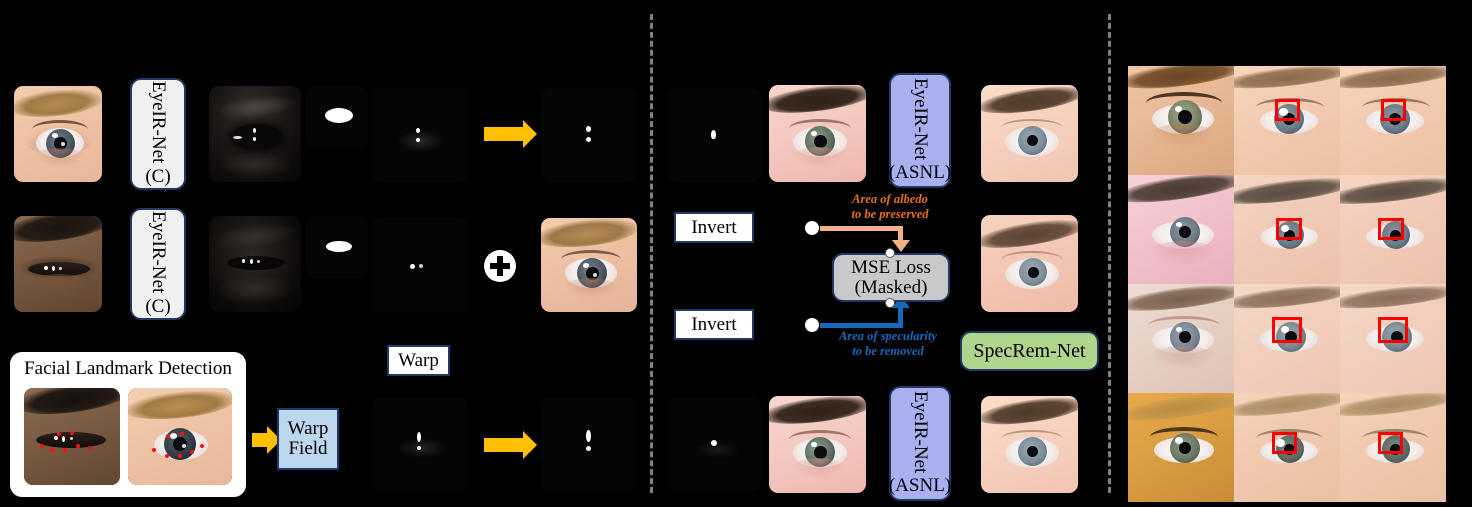 The height and width of the screenshot is (507, 1472). I want to click on plus-operator-icon, so click(500, 266).